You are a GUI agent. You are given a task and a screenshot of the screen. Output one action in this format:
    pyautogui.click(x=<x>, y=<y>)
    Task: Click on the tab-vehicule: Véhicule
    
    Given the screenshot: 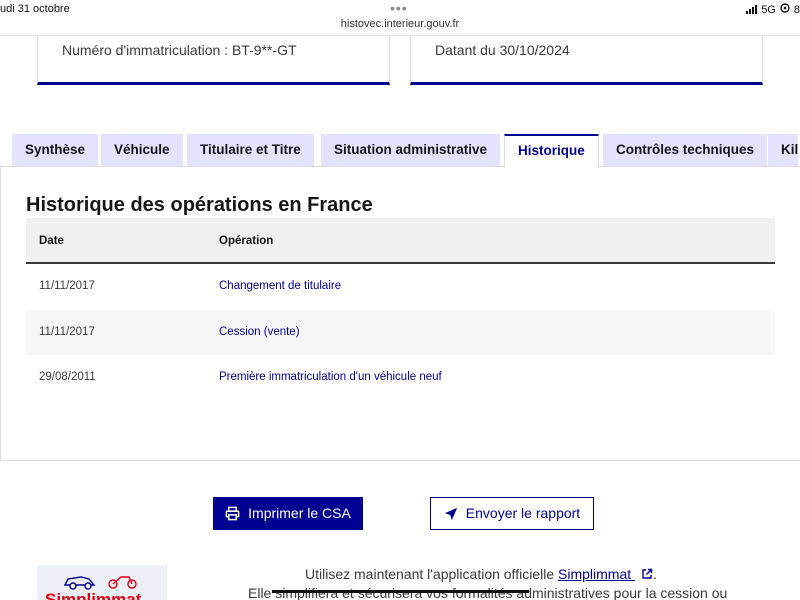 What is the action you would take?
    pyautogui.click(x=142, y=150)
    